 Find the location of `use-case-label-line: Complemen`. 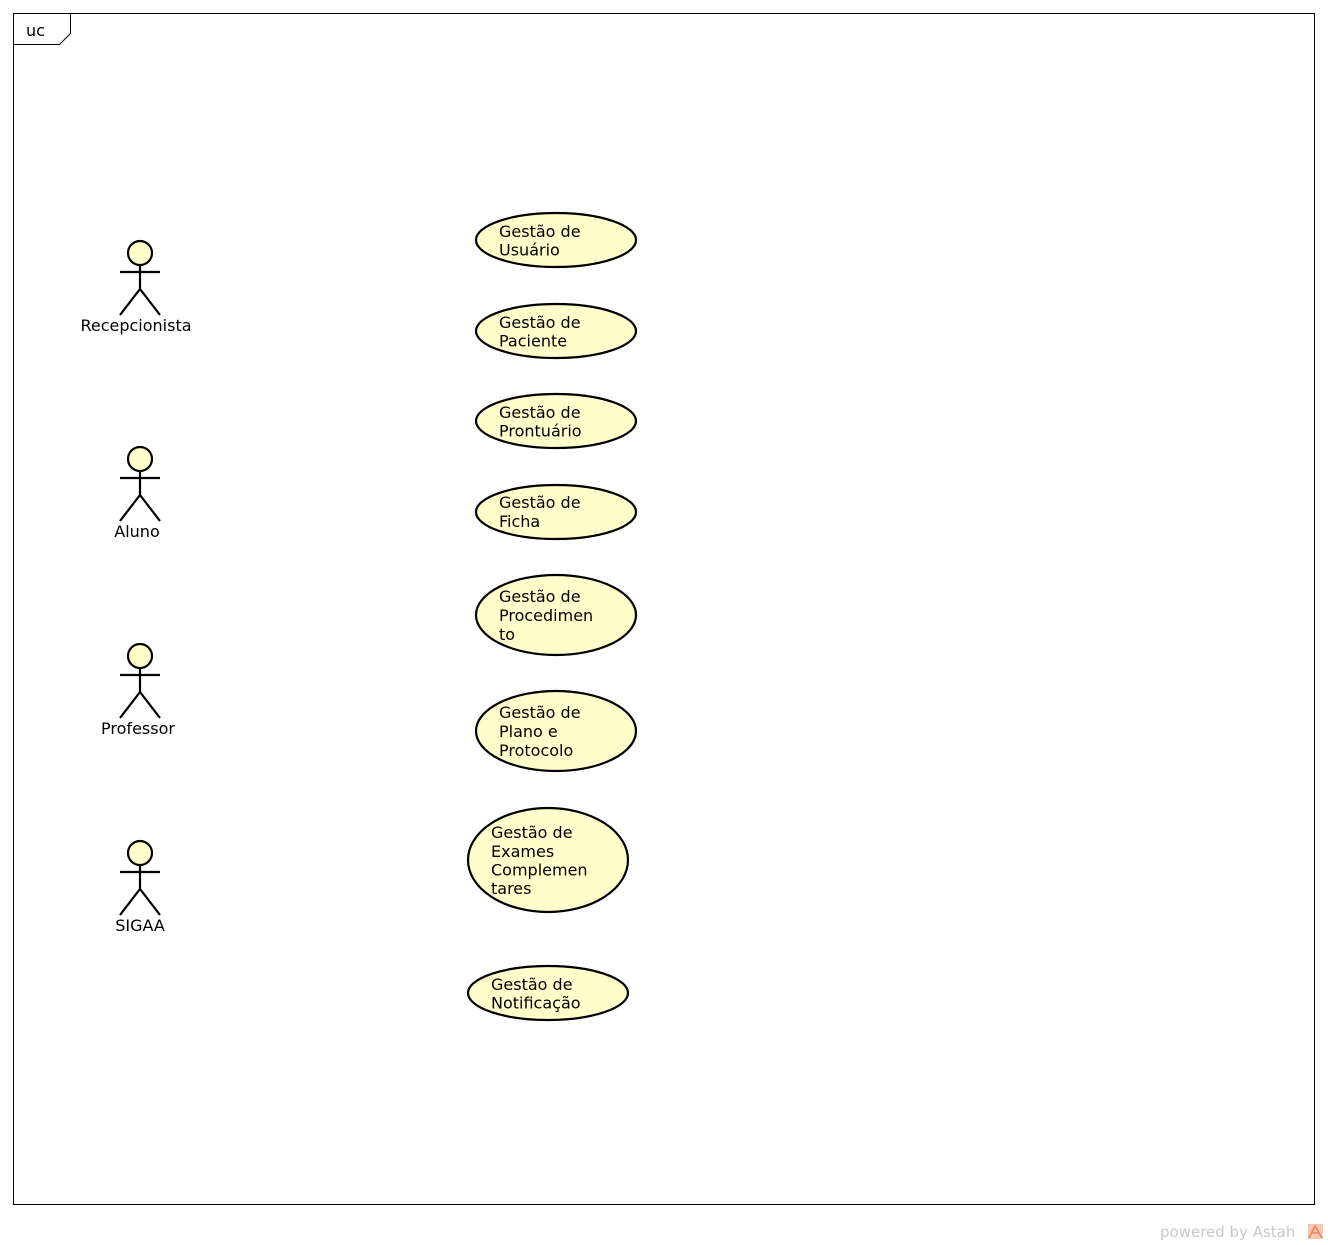

use-case-label-line: Complemen is located at coordinates (539, 870).